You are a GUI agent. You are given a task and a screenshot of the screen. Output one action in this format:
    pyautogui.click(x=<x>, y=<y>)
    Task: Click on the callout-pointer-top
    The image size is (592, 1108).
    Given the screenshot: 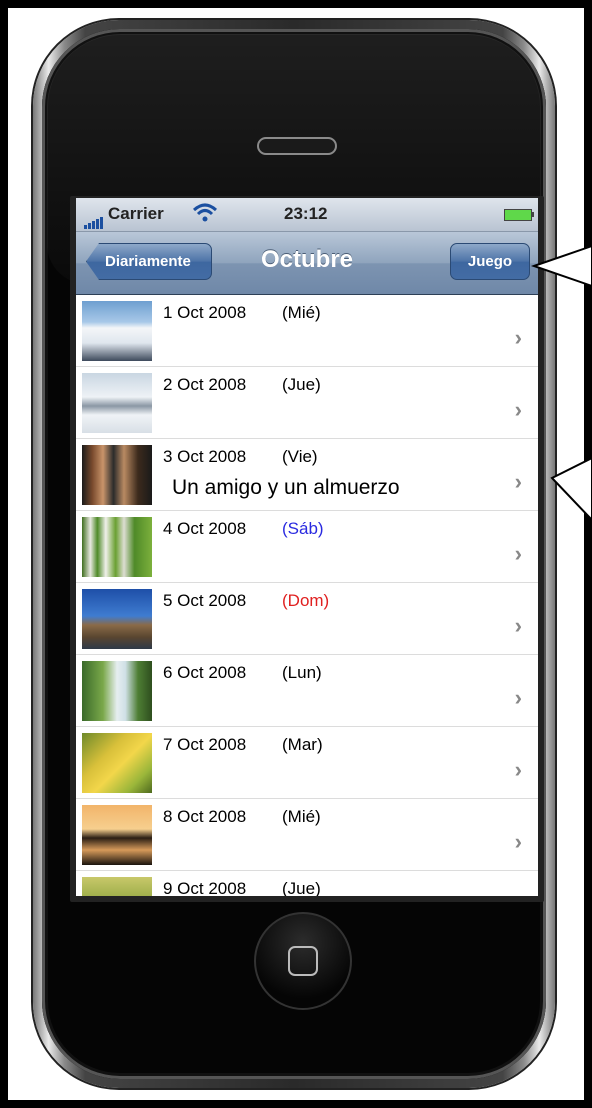 What is the action you would take?
    pyautogui.click(x=561, y=266)
    